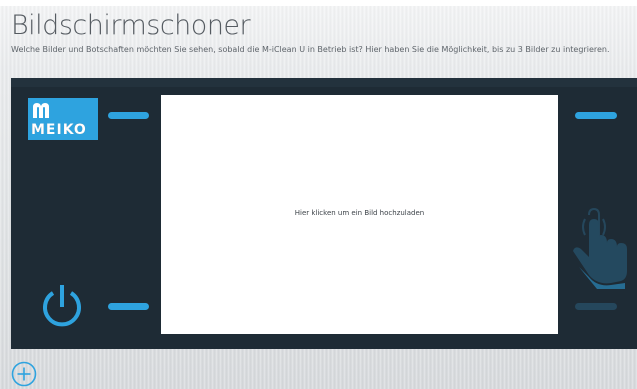 The width and height of the screenshot is (637, 389). Describe the element at coordinates (318, 3) in the screenshot. I see `top-strip` at that location.